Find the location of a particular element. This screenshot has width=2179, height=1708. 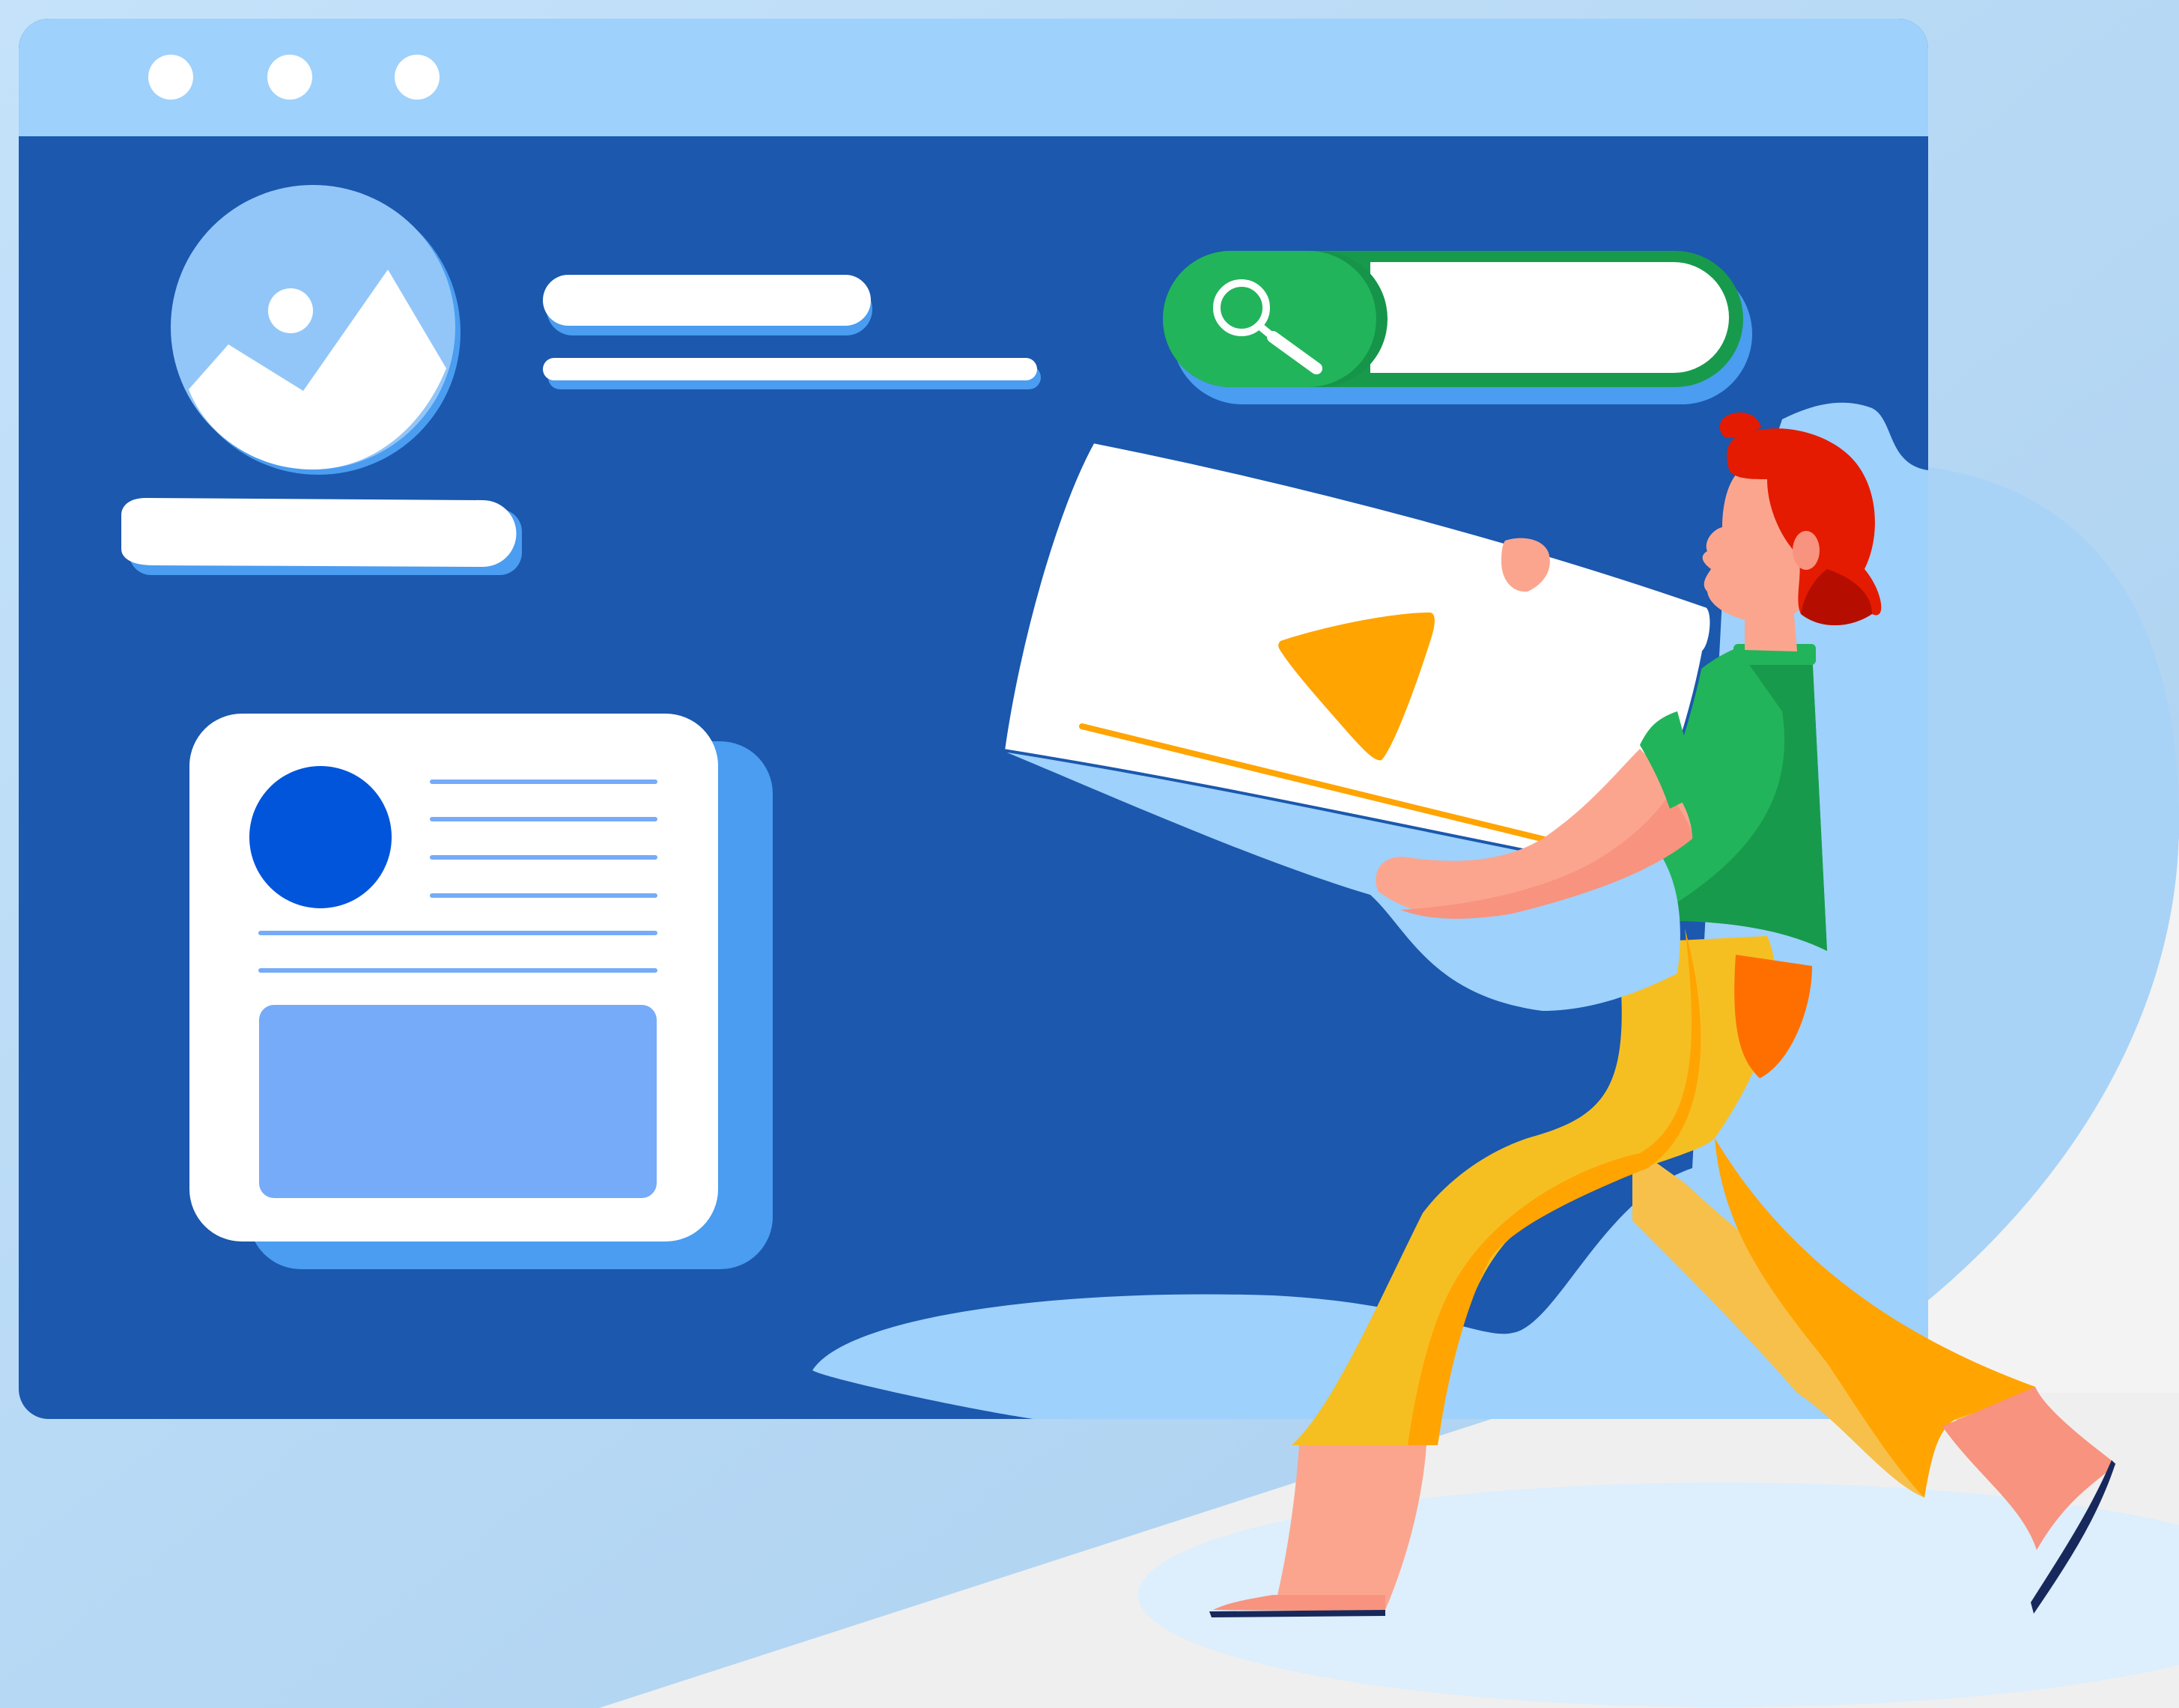

avatar is located at coordinates (320, 837).